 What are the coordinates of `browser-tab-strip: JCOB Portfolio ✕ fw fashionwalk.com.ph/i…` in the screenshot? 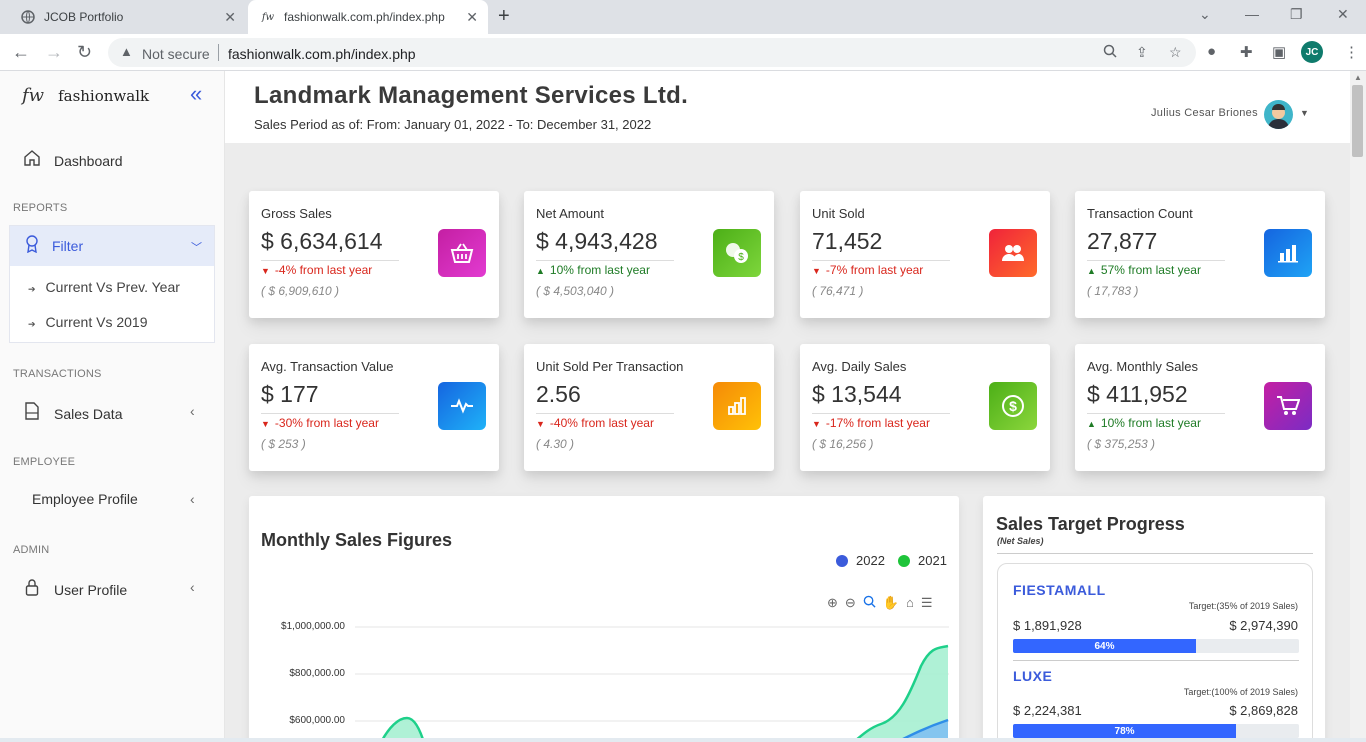 It's located at (683, 17).